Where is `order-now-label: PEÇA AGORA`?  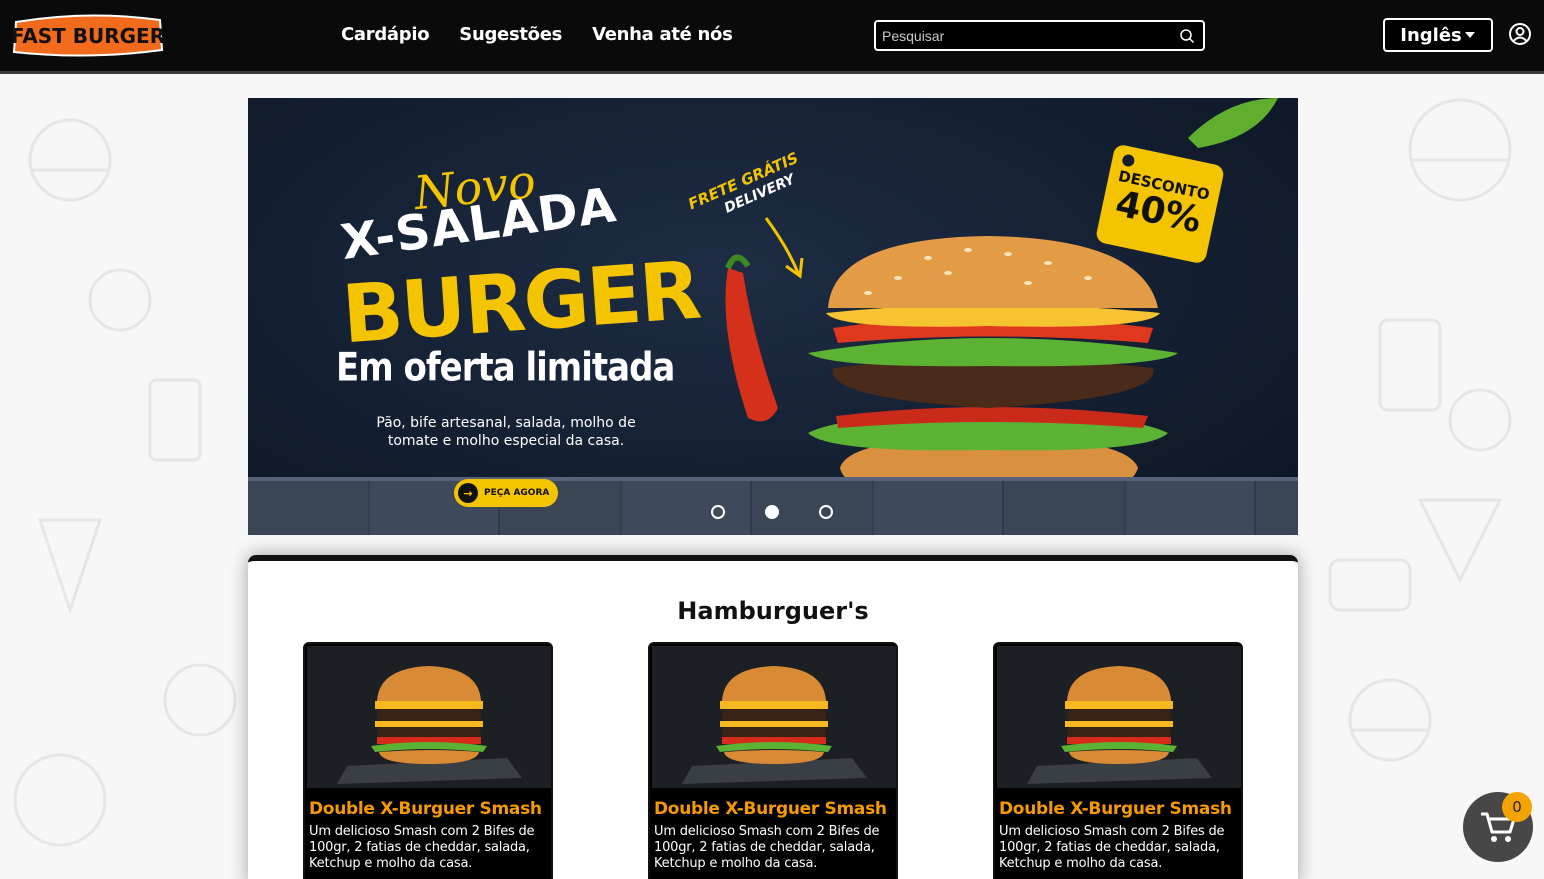
order-now-label: PEÇA AGORA is located at coordinates (517, 493).